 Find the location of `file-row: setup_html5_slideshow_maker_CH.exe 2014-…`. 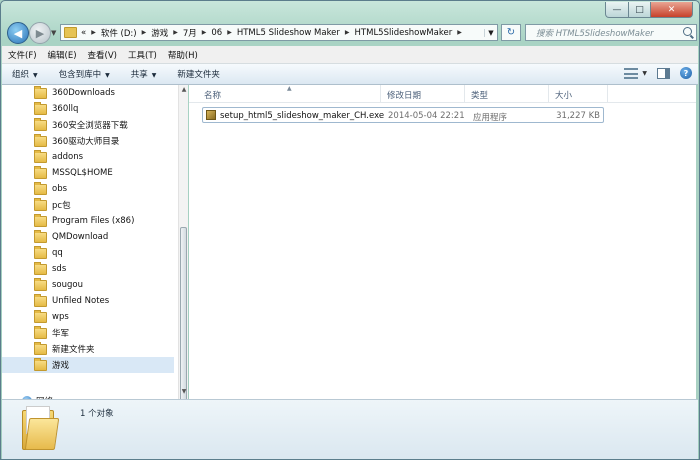

file-row: setup_html5_slideshow_maker_CH.exe 2014-… is located at coordinates (403, 115).